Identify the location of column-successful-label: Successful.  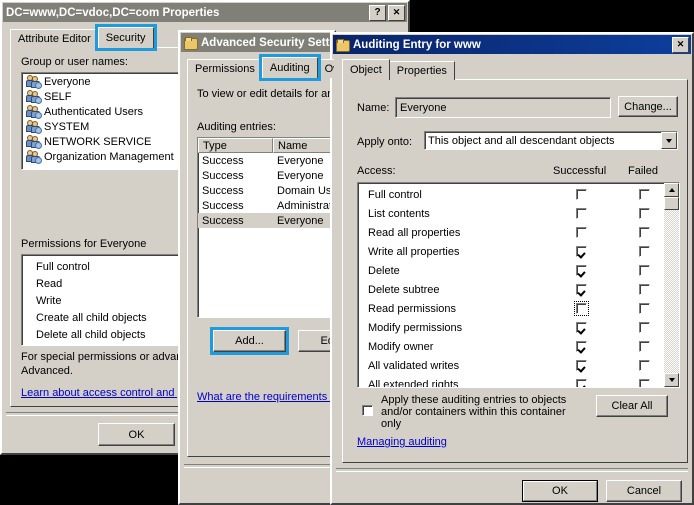
(580, 171).